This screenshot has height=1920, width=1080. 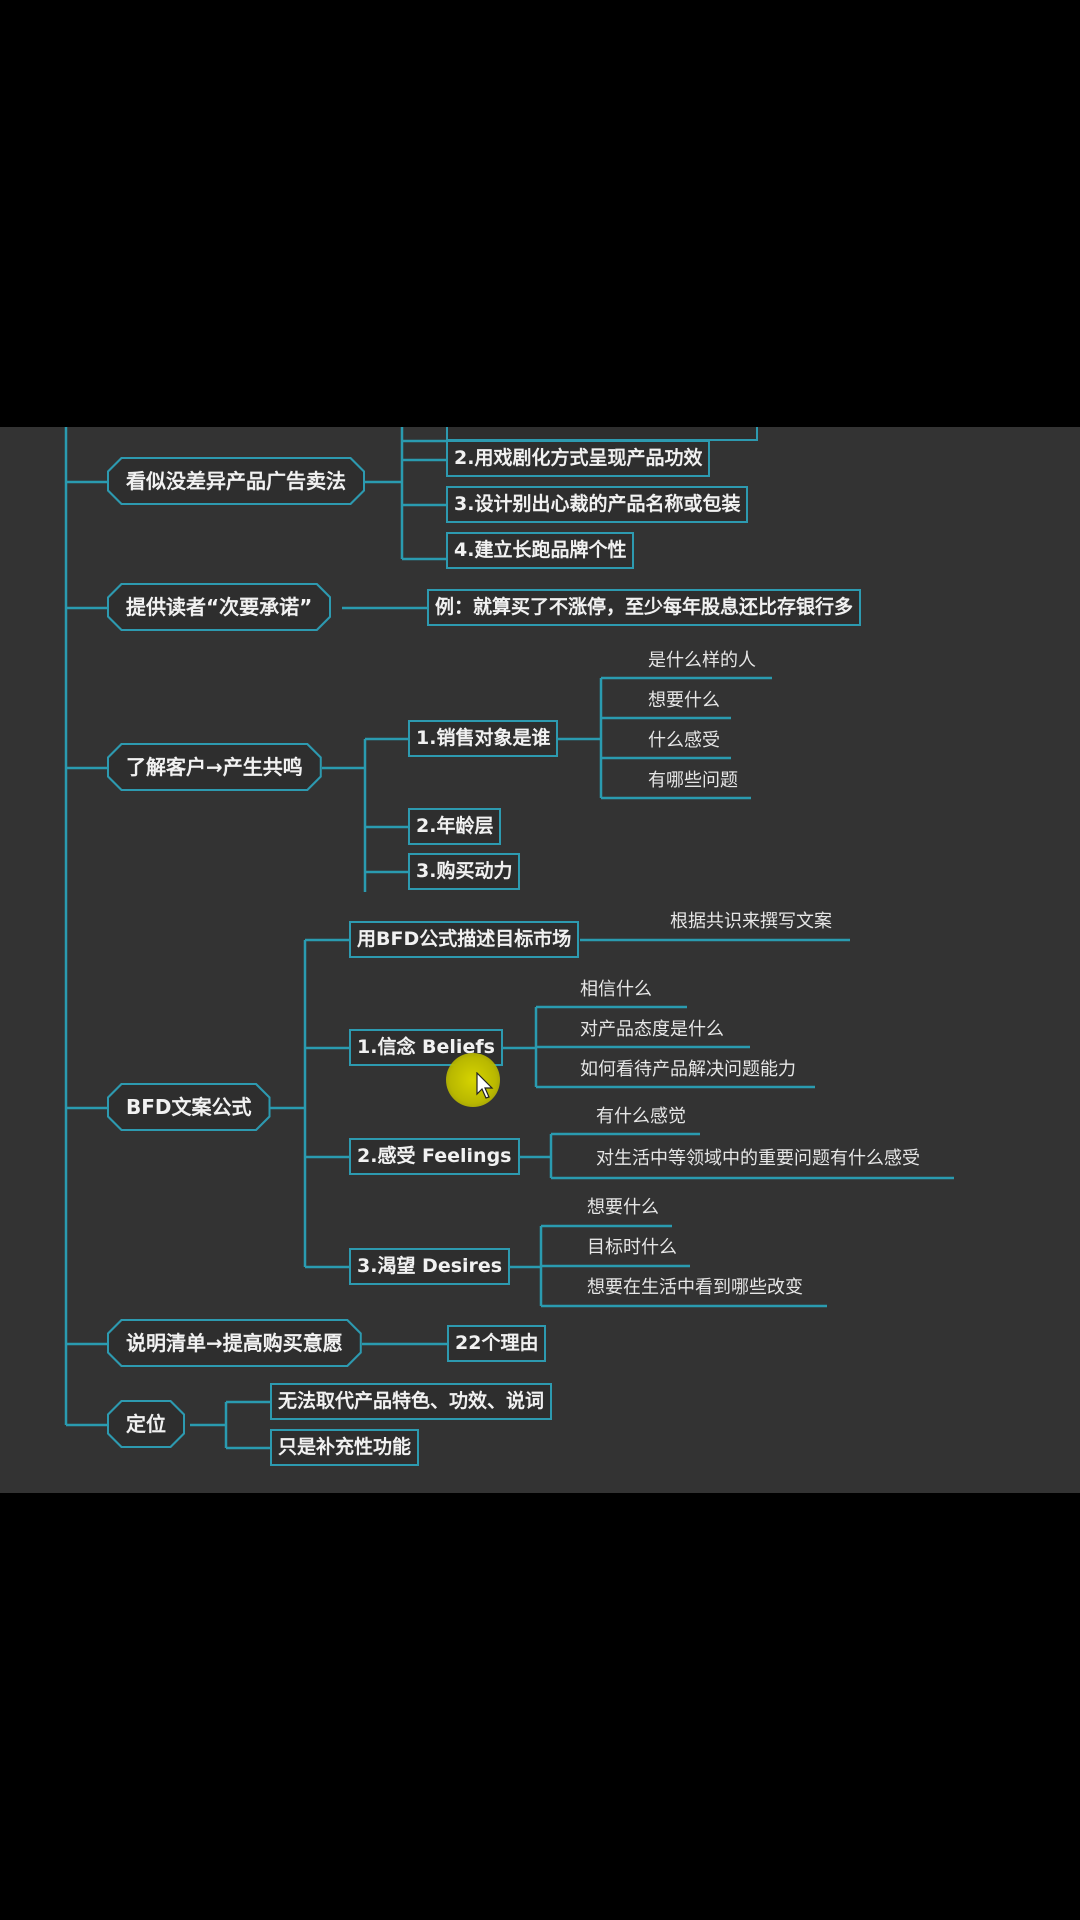 What do you see at coordinates (693, 781) in the screenshot?
I see `leaf-item: 有哪些问题` at bounding box center [693, 781].